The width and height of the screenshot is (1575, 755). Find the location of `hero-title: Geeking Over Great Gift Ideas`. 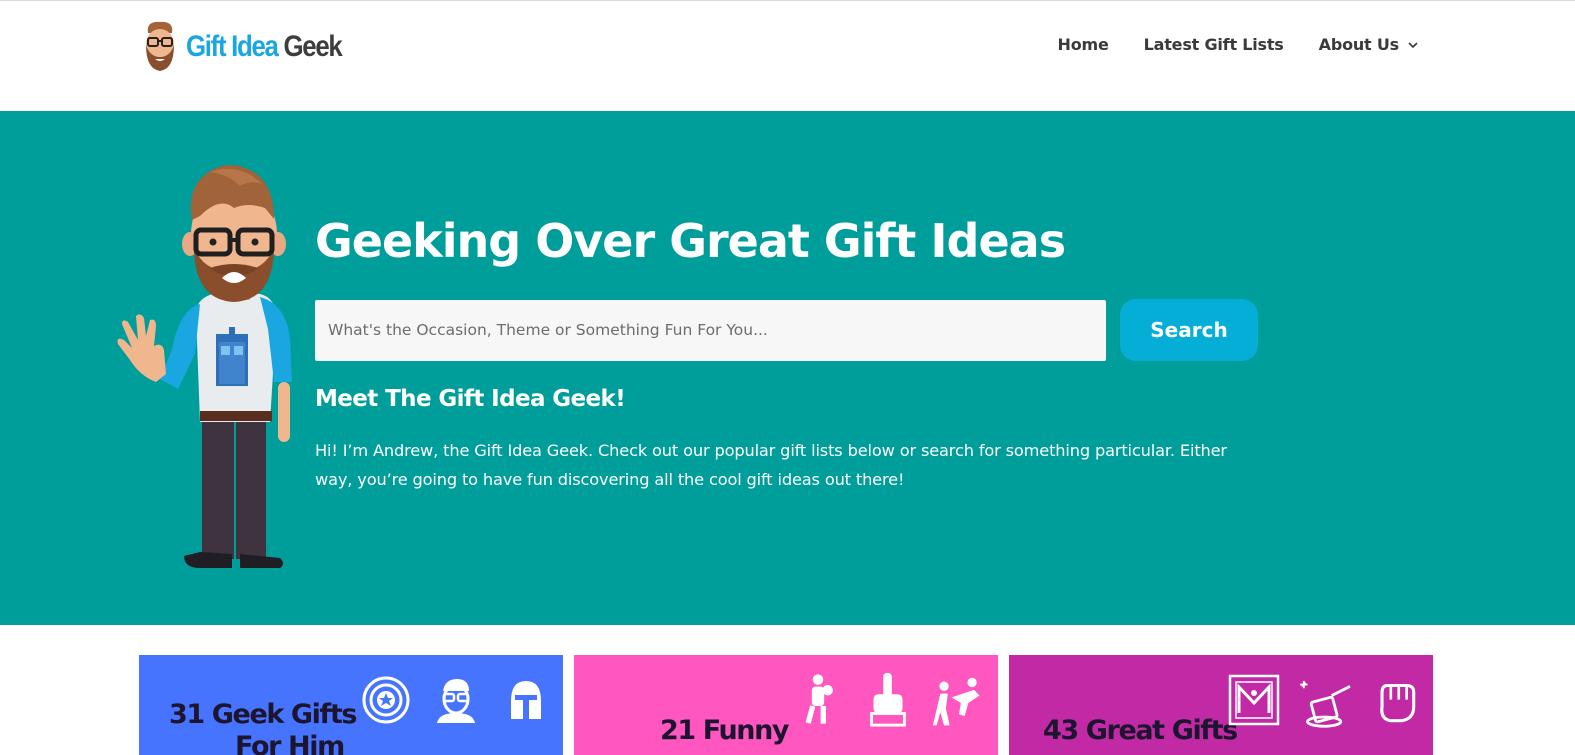

hero-title: Geeking Over Great Gift Ideas is located at coordinates (690, 241).